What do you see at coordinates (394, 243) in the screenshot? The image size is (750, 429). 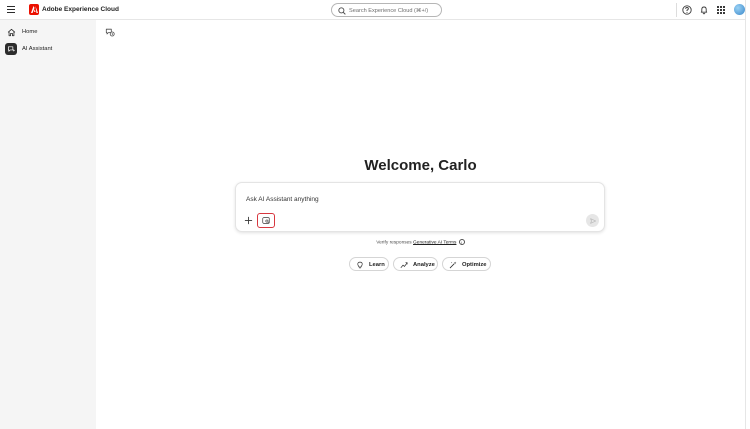 I see `verify-text: Verify responses` at bounding box center [394, 243].